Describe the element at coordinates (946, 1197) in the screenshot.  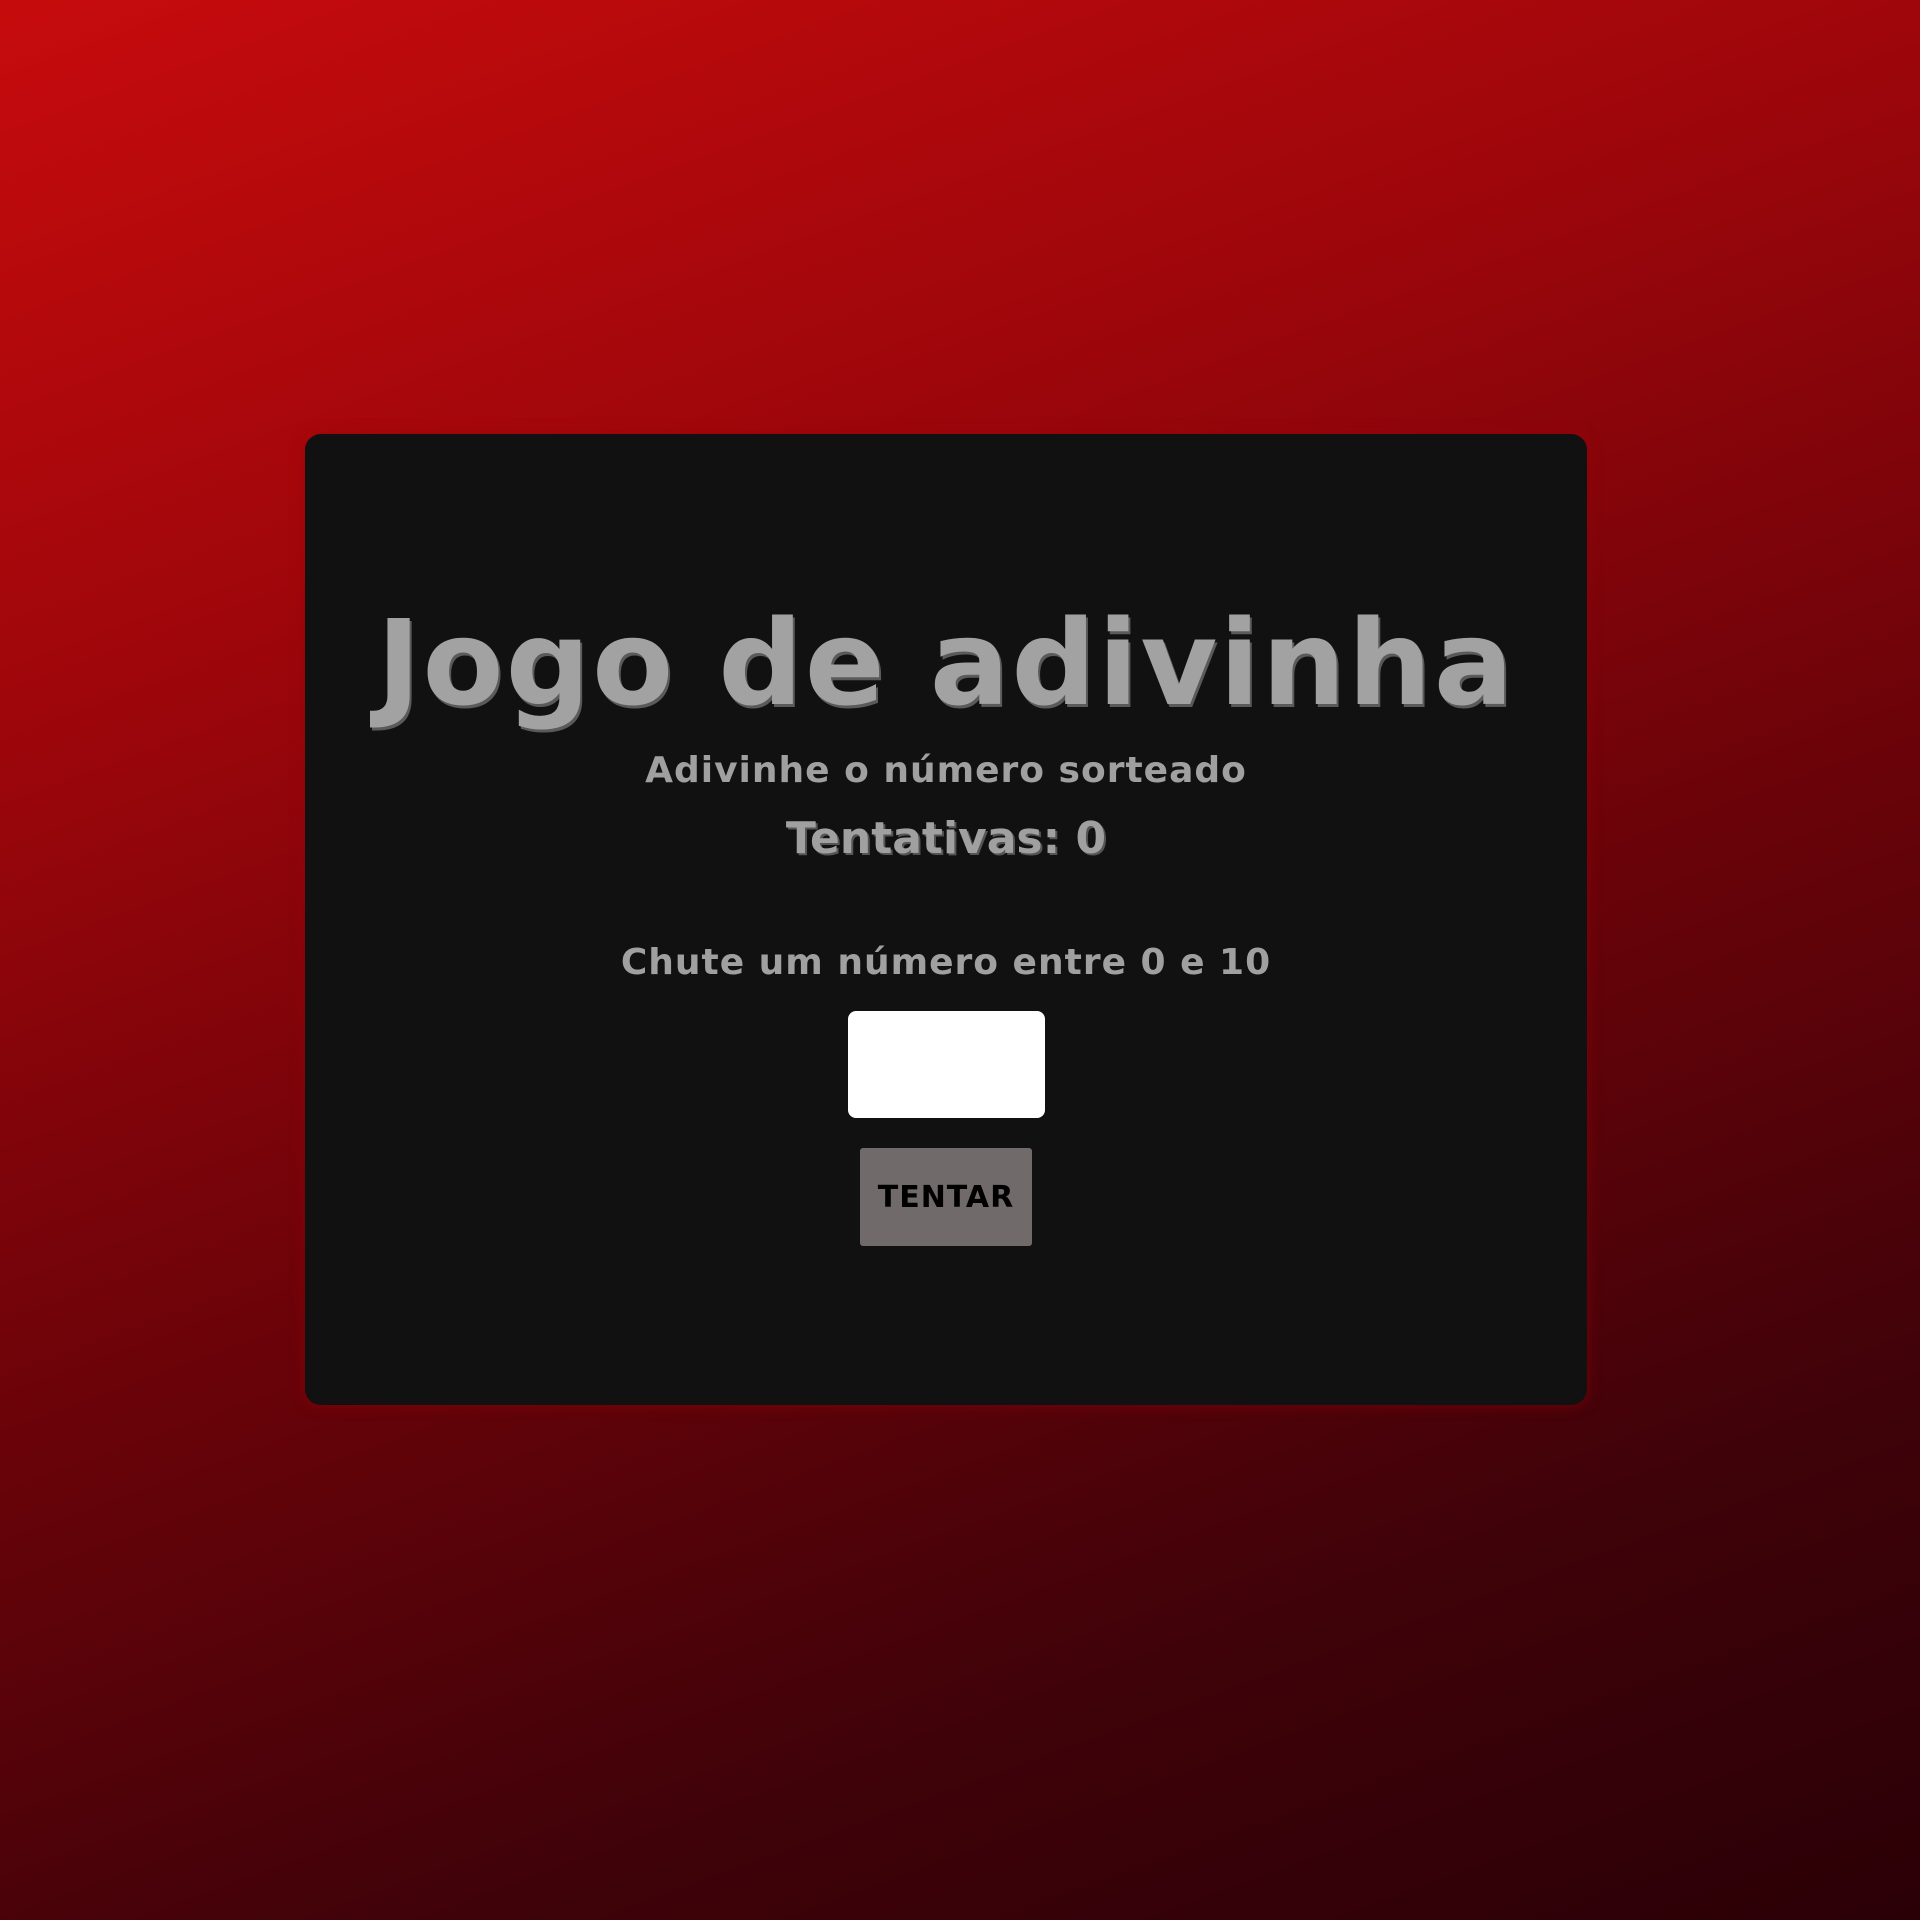
I see `try-button: TENTAR` at that location.